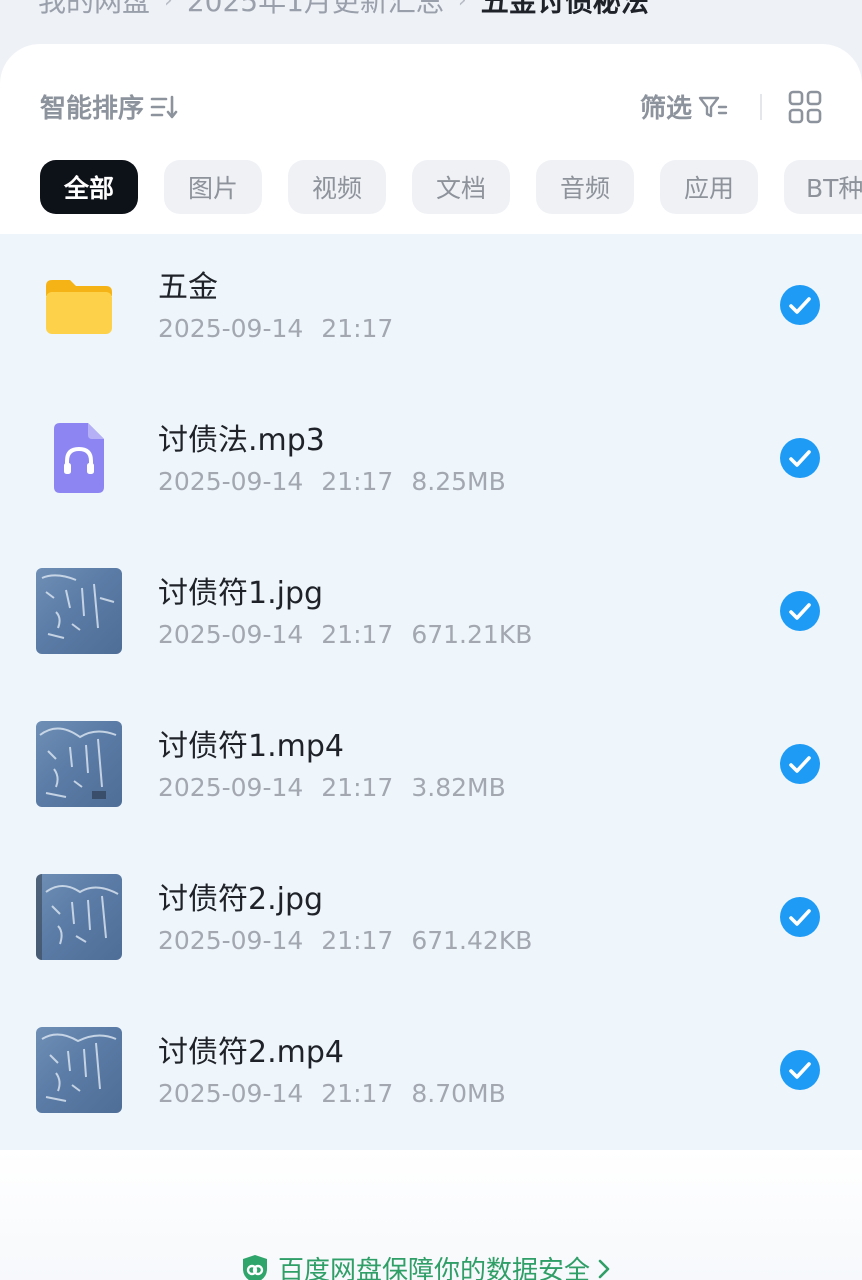 The height and width of the screenshot is (1280, 862). What do you see at coordinates (337, 187) in the screenshot?
I see `tab-videos: 视频` at bounding box center [337, 187].